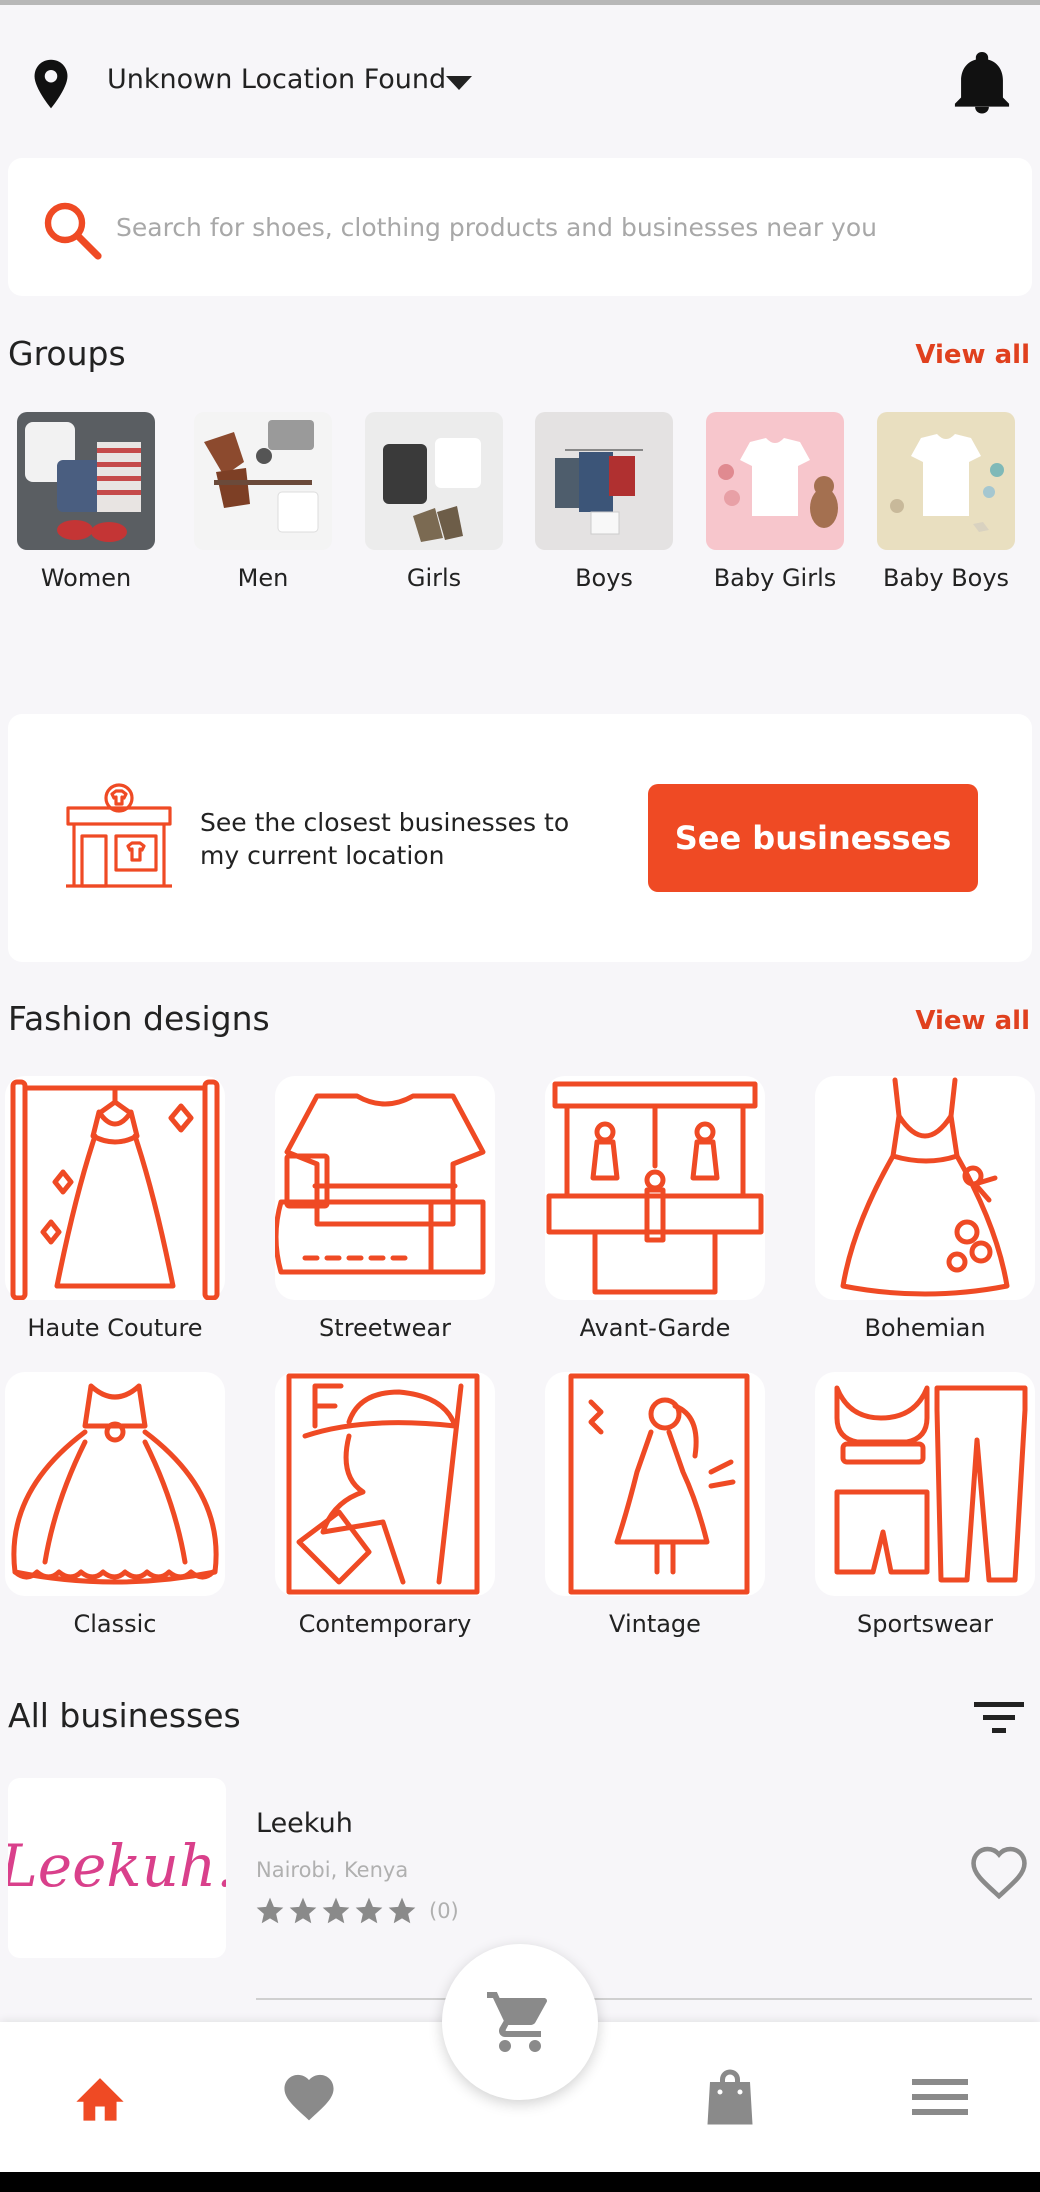 The width and height of the screenshot is (1040, 2192). What do you see at coordinates (775, 578) in the screenshot?
I see `group-label: Baby Girls` at bounding box center [775, 578].